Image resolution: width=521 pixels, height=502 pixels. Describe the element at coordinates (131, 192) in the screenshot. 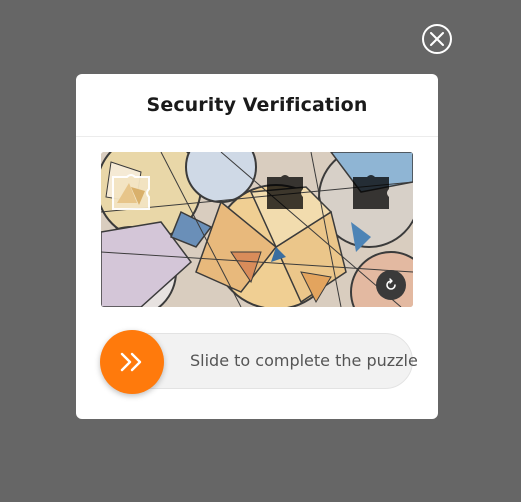

I see `puzzle-piece` at that location.